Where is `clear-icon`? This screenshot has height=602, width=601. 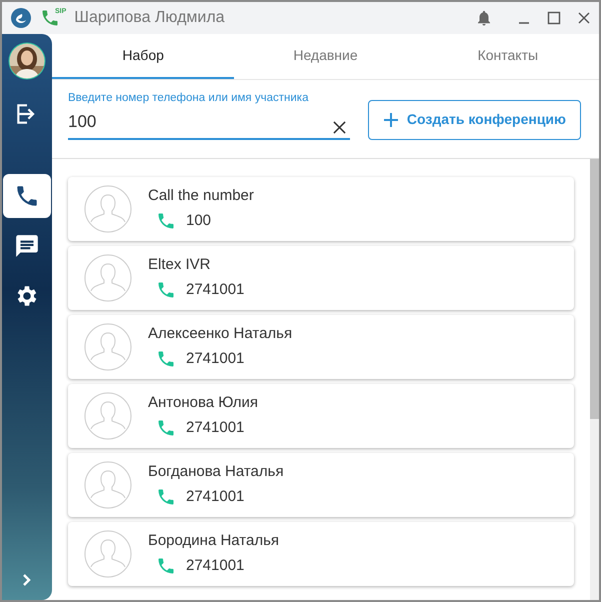 clear-icon is located at coordinates (339, 127).